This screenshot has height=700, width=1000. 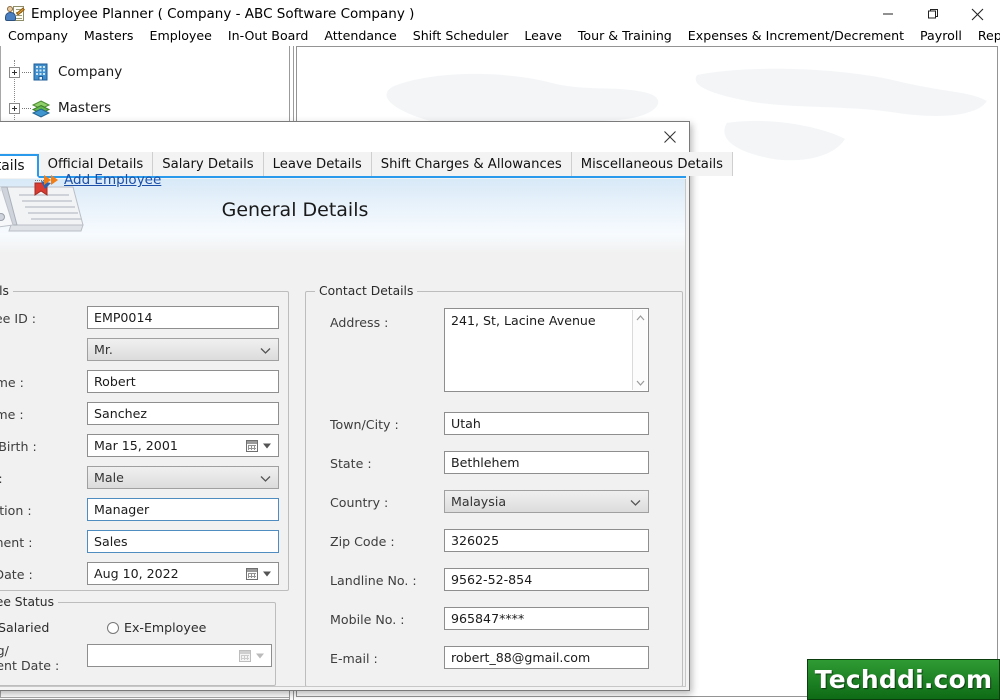 What do you see at coordinates (113, 180) in the screenshot?
I see `sidebar-item-label: Add Employee` at bounding box center [113, 180].